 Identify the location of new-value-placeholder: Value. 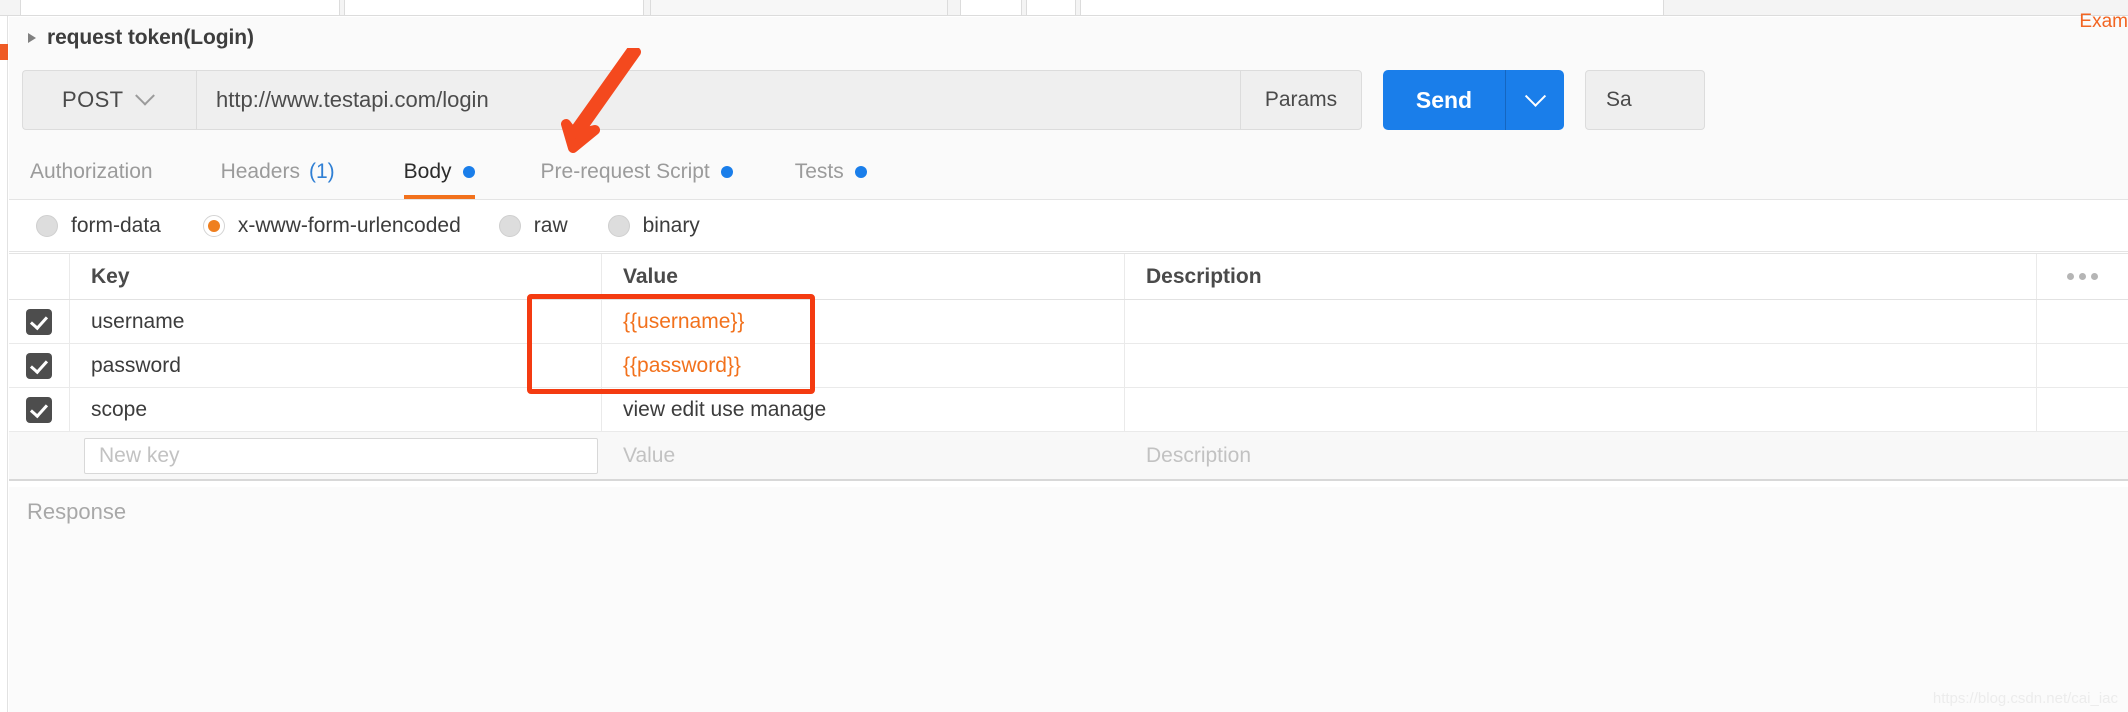
(649, 455).